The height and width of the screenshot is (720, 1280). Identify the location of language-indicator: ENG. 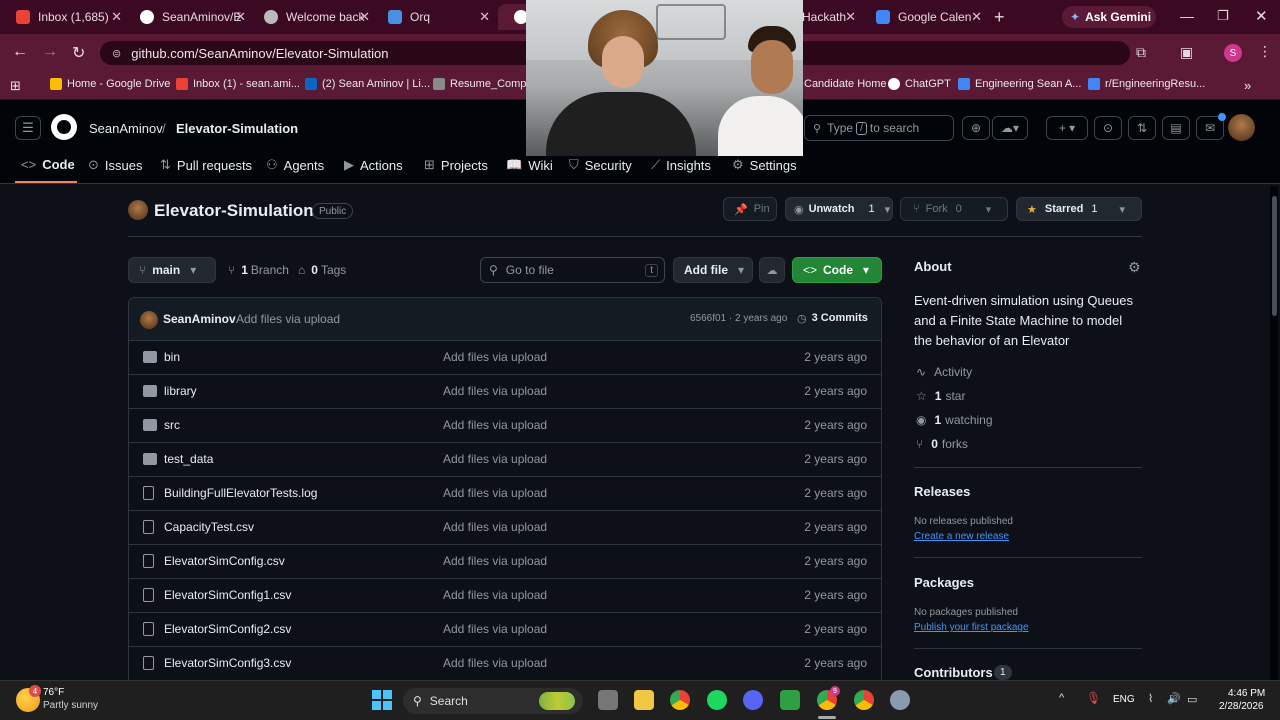
(1124, 699).